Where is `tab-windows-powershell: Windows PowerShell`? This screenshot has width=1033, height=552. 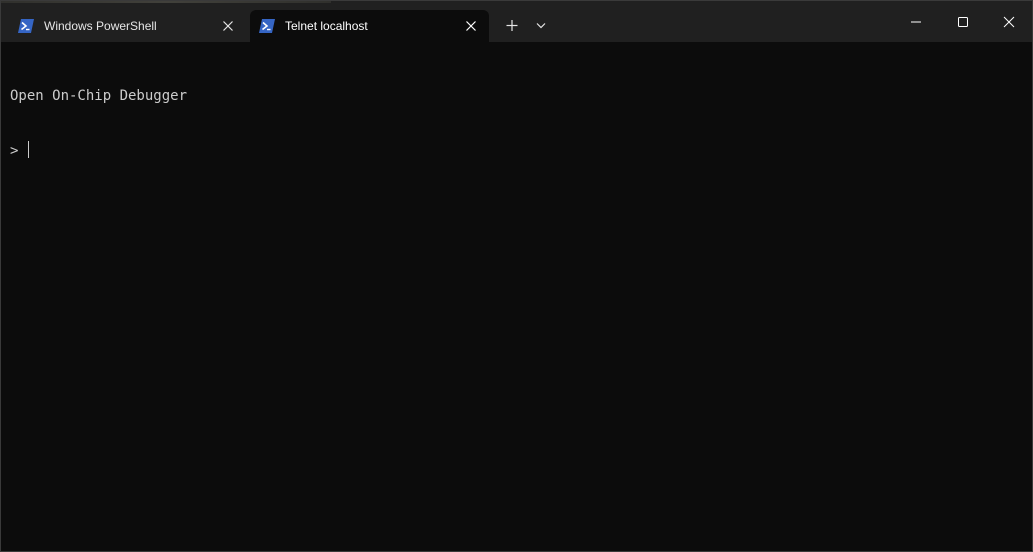 tab-windows-powershell: Windows PowerShell is located at coordinates (129, 26).